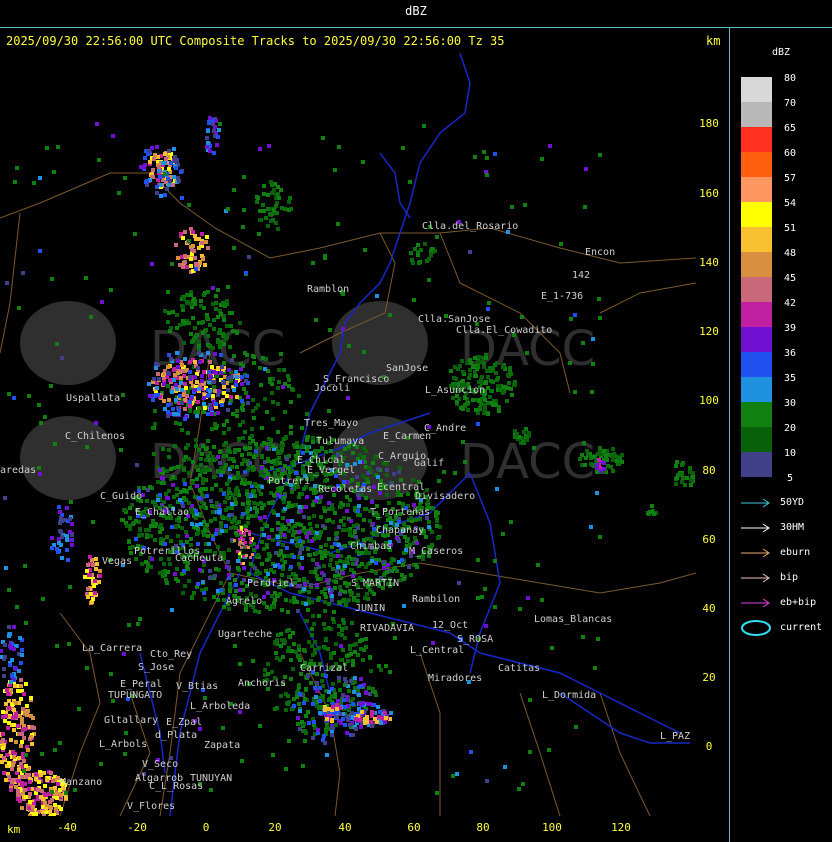  I want to click on legend-label: 5, so click(790, 478).